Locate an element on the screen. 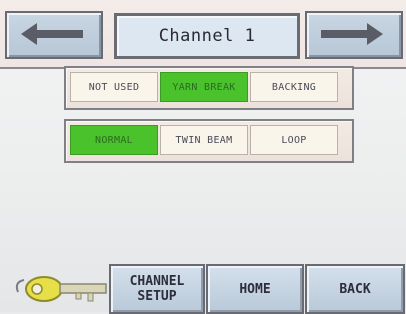 This screenshot has width=406, height=314. option-yarn-break: YARN BREAK is located at coordinates (204, 87).